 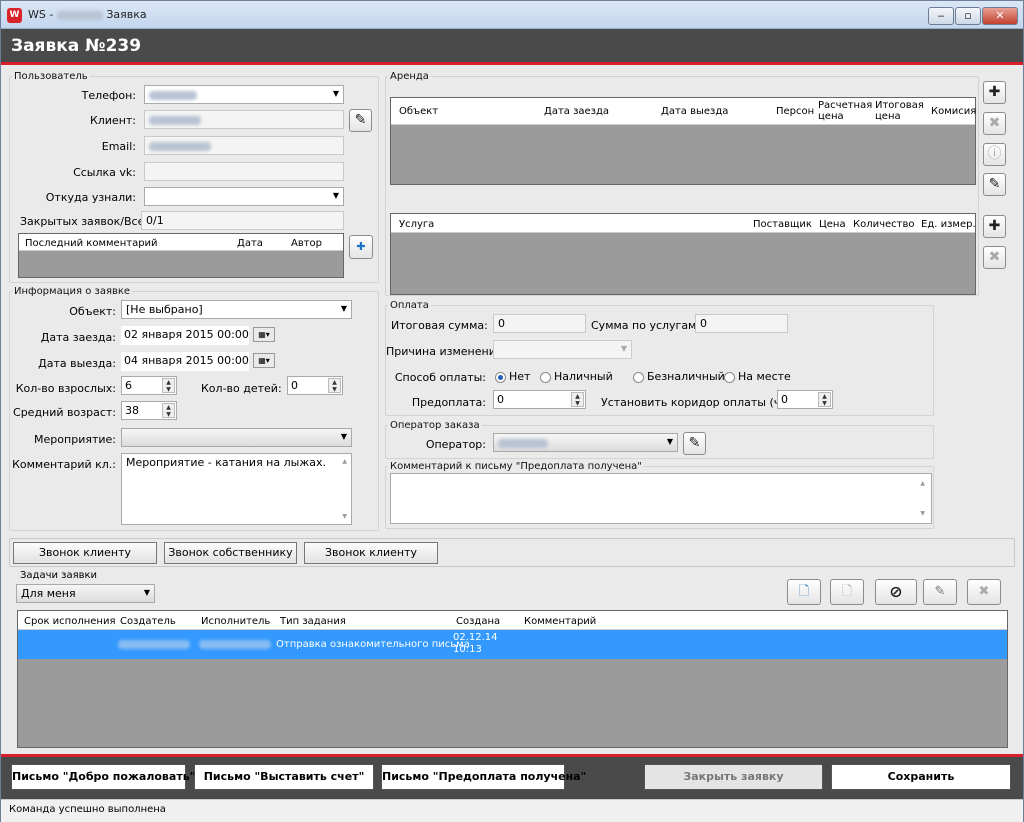 What do you see at coordinates (741, 323) in the screenshot?
I see `services-sum-field: 0` at bounding box center [741, 323].